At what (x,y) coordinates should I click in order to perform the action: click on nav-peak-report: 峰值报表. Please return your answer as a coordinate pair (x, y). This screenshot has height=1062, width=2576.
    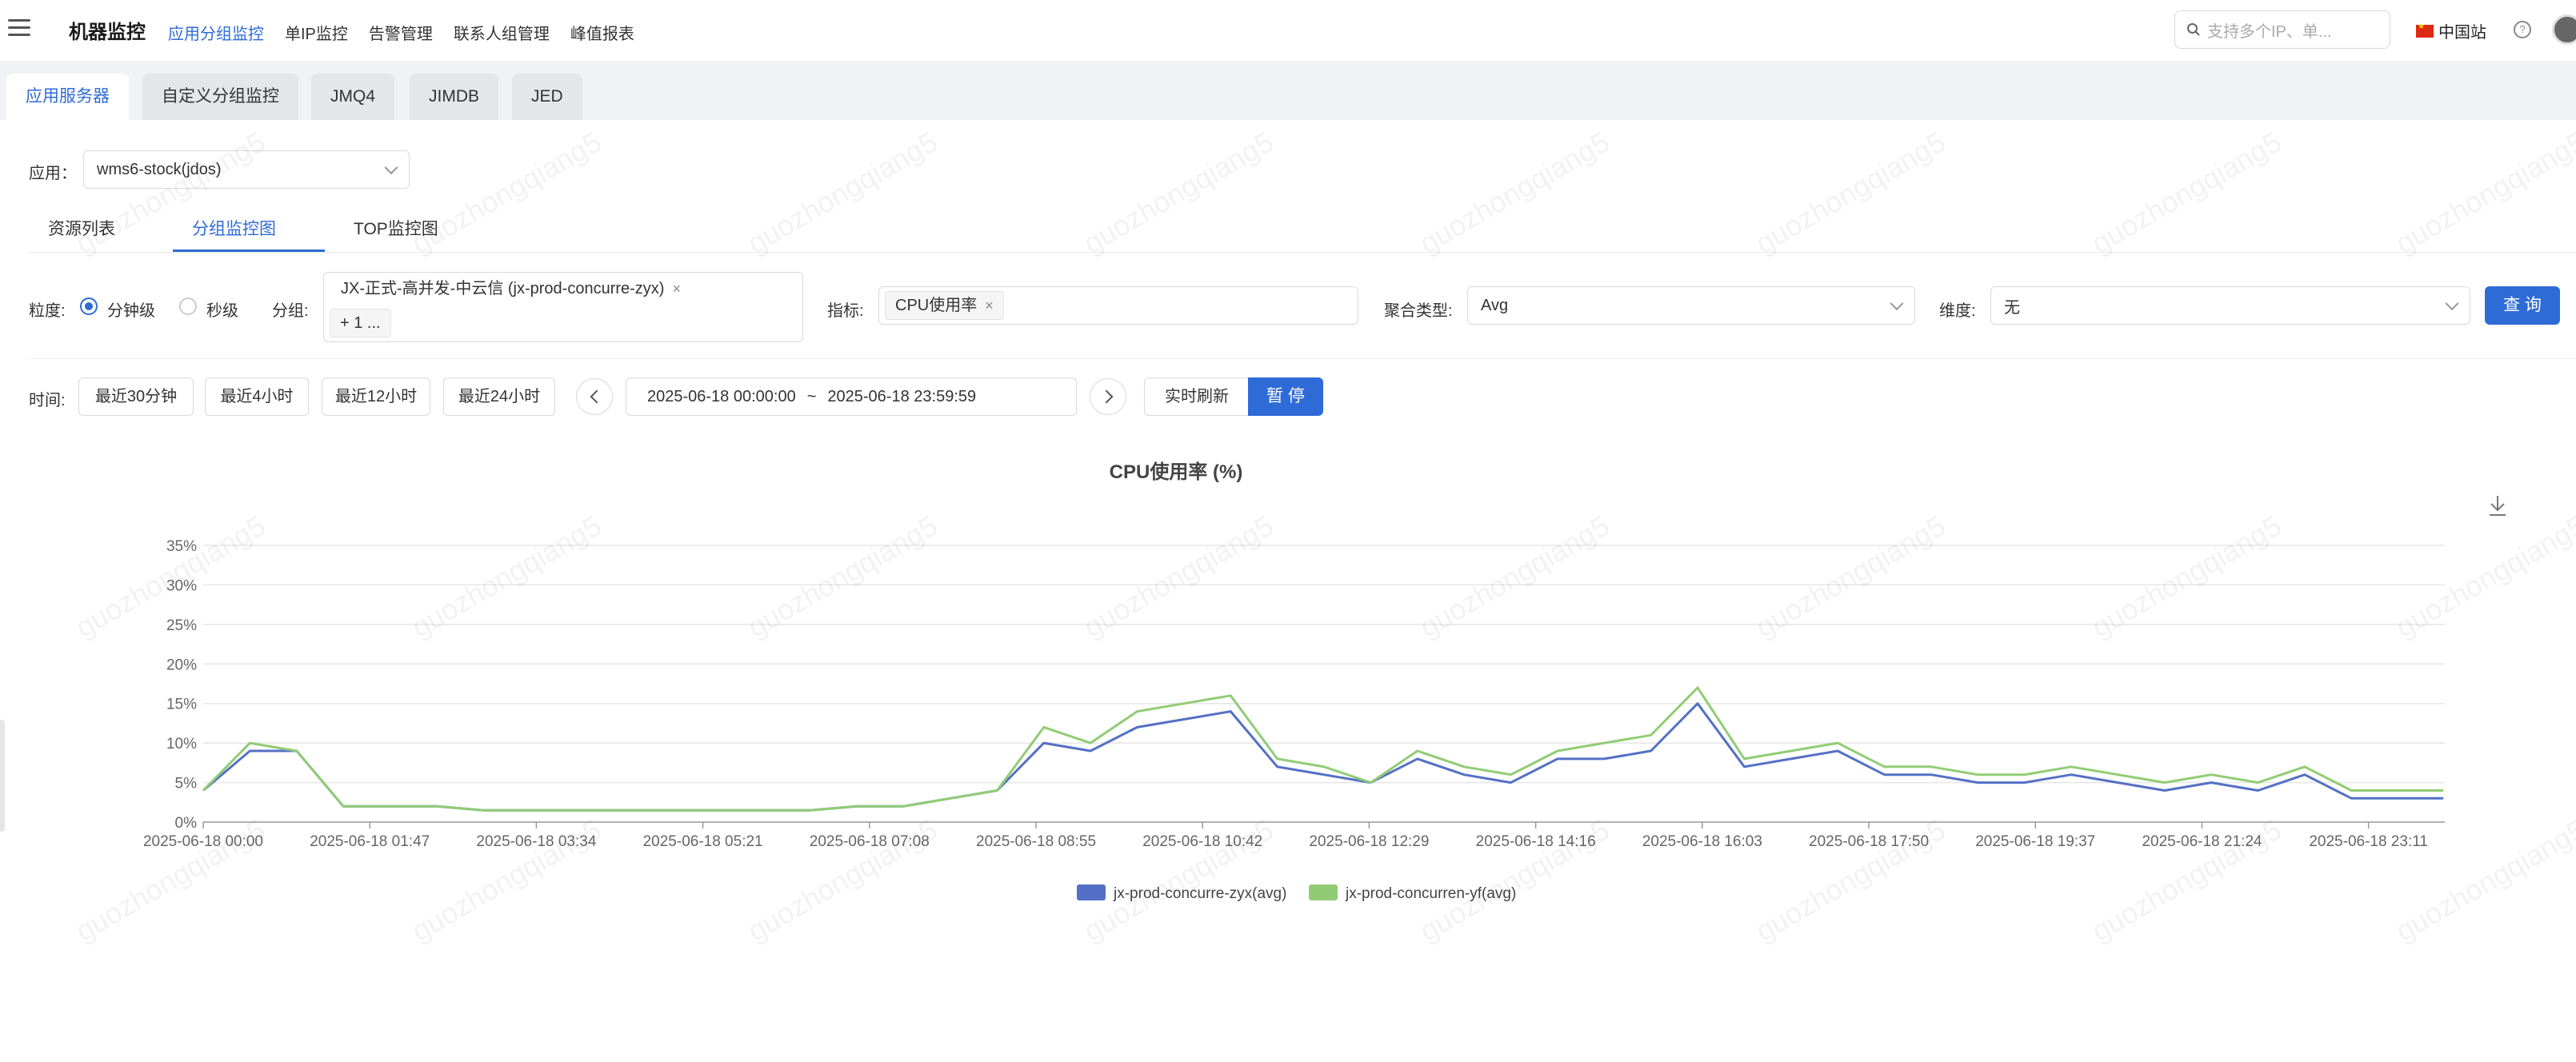
    Looking at the image, I should click on (602, 32).